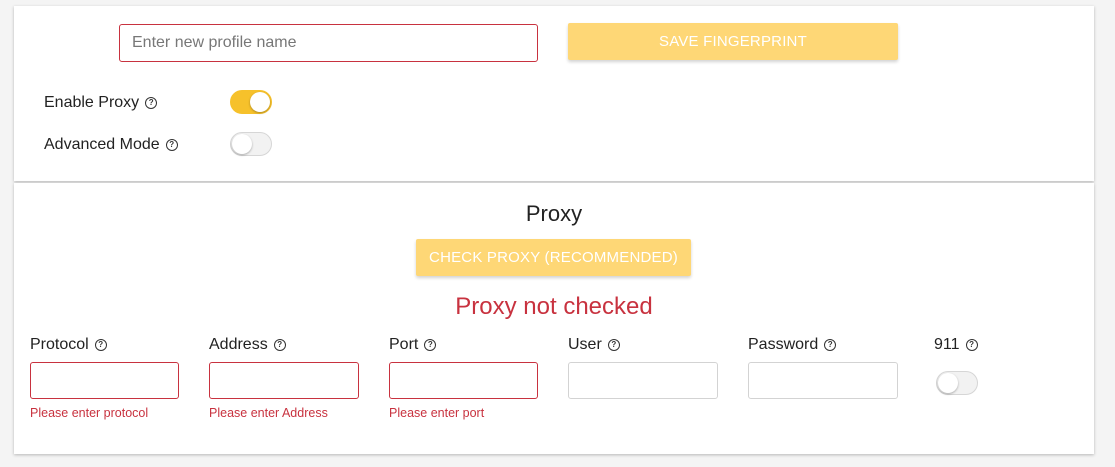  I want to click on save-fingerprint-button: SAVE FINGERPRINT, so click(733, 41).